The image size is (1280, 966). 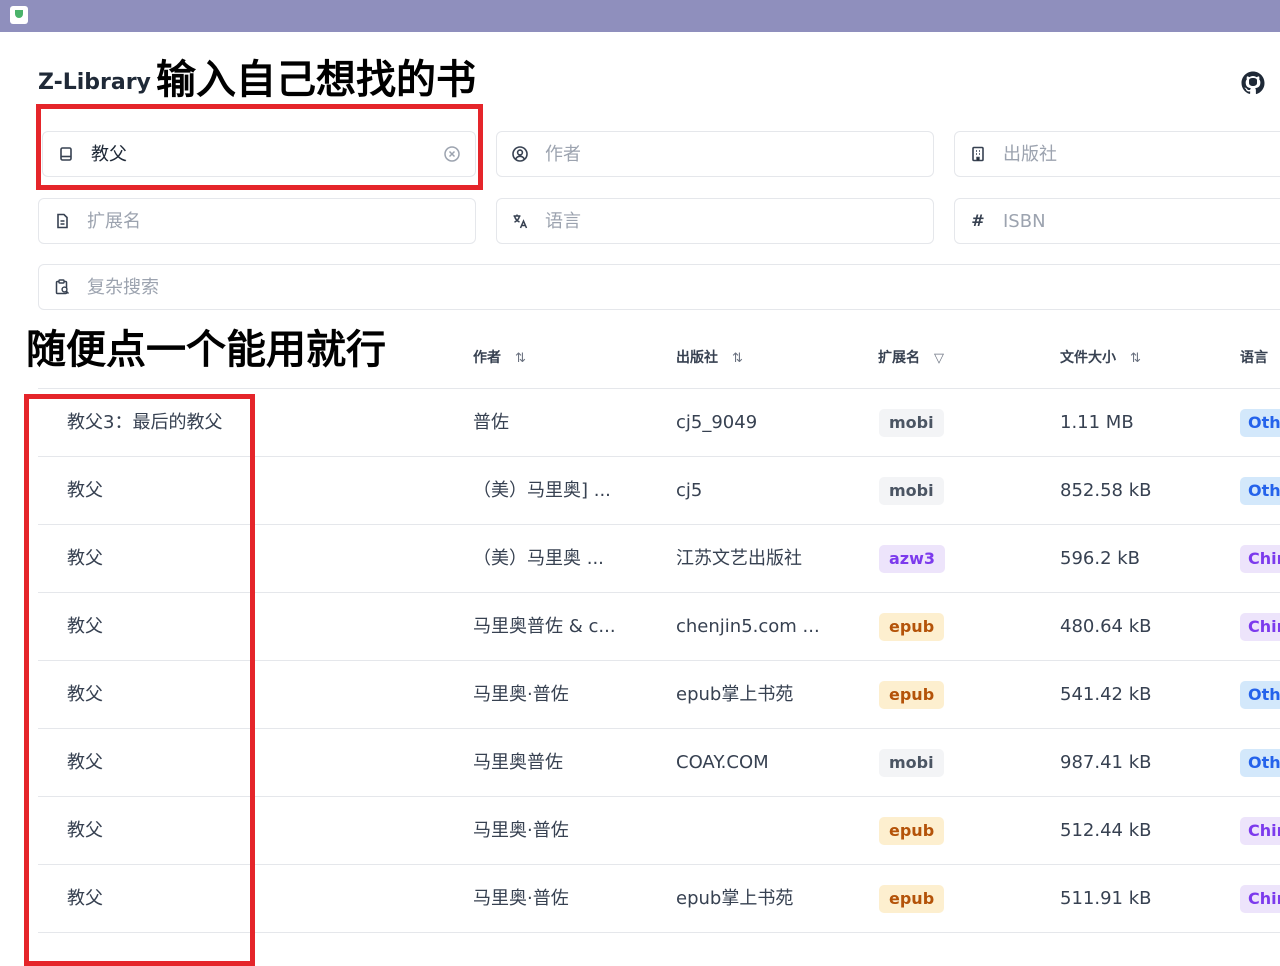 I want to click on book-filesize: 511.91 kB, so click(x=1106, y=898).